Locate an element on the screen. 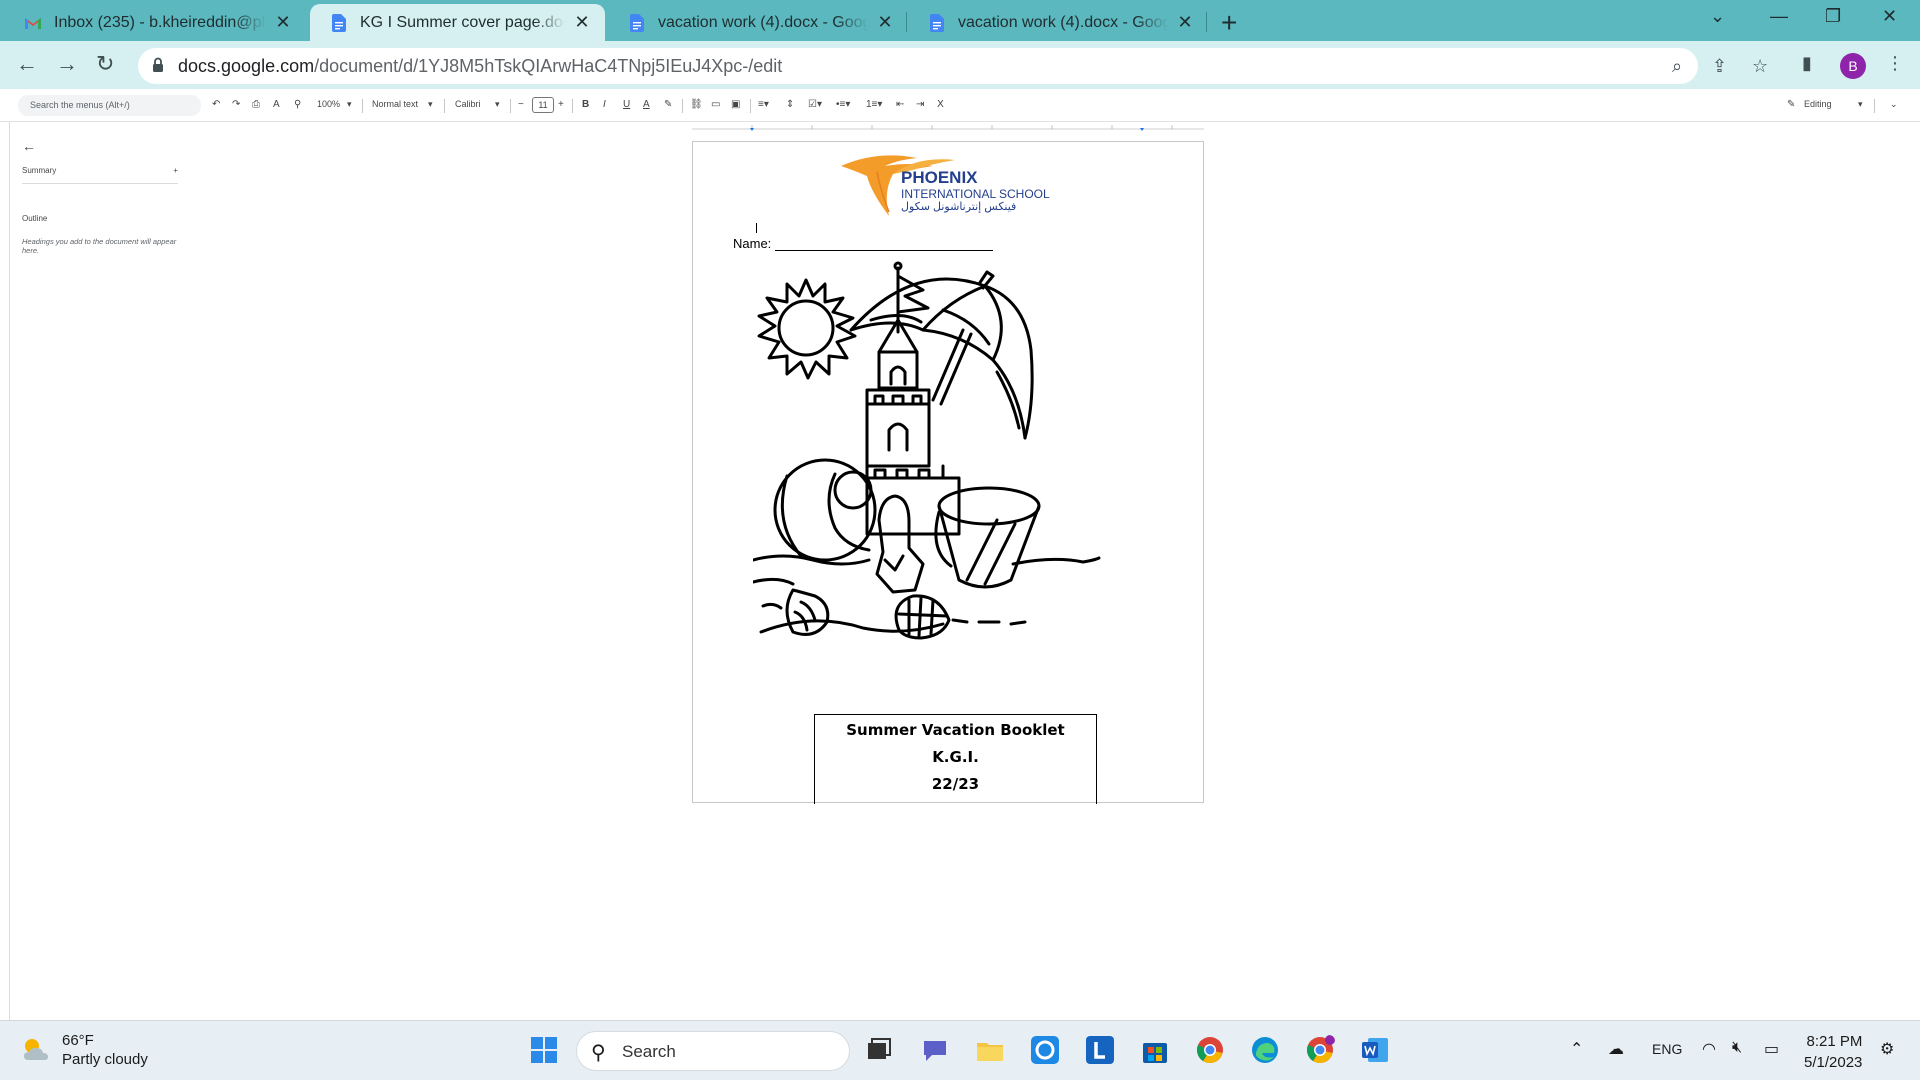  increase-font-size-button: + is located at coordinates (561, 104).